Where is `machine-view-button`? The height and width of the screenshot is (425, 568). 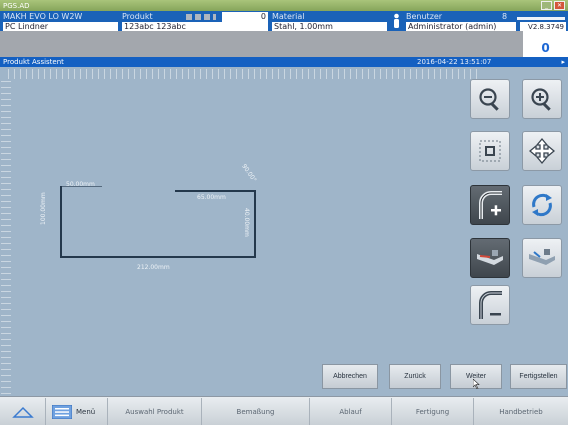
machine-view-button is located at coordinates (490, 258).